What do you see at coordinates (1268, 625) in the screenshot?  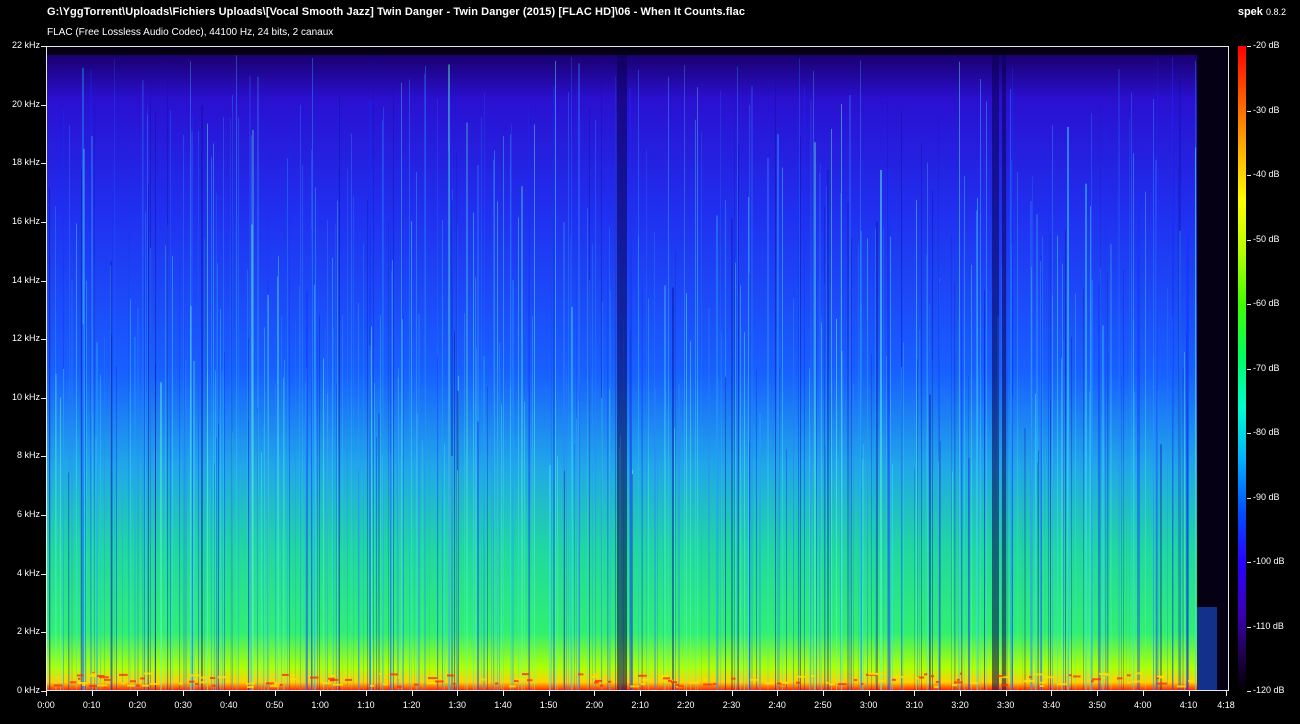 I see `db-tick-label: -110 dB` at bounding box center [1268, 625].